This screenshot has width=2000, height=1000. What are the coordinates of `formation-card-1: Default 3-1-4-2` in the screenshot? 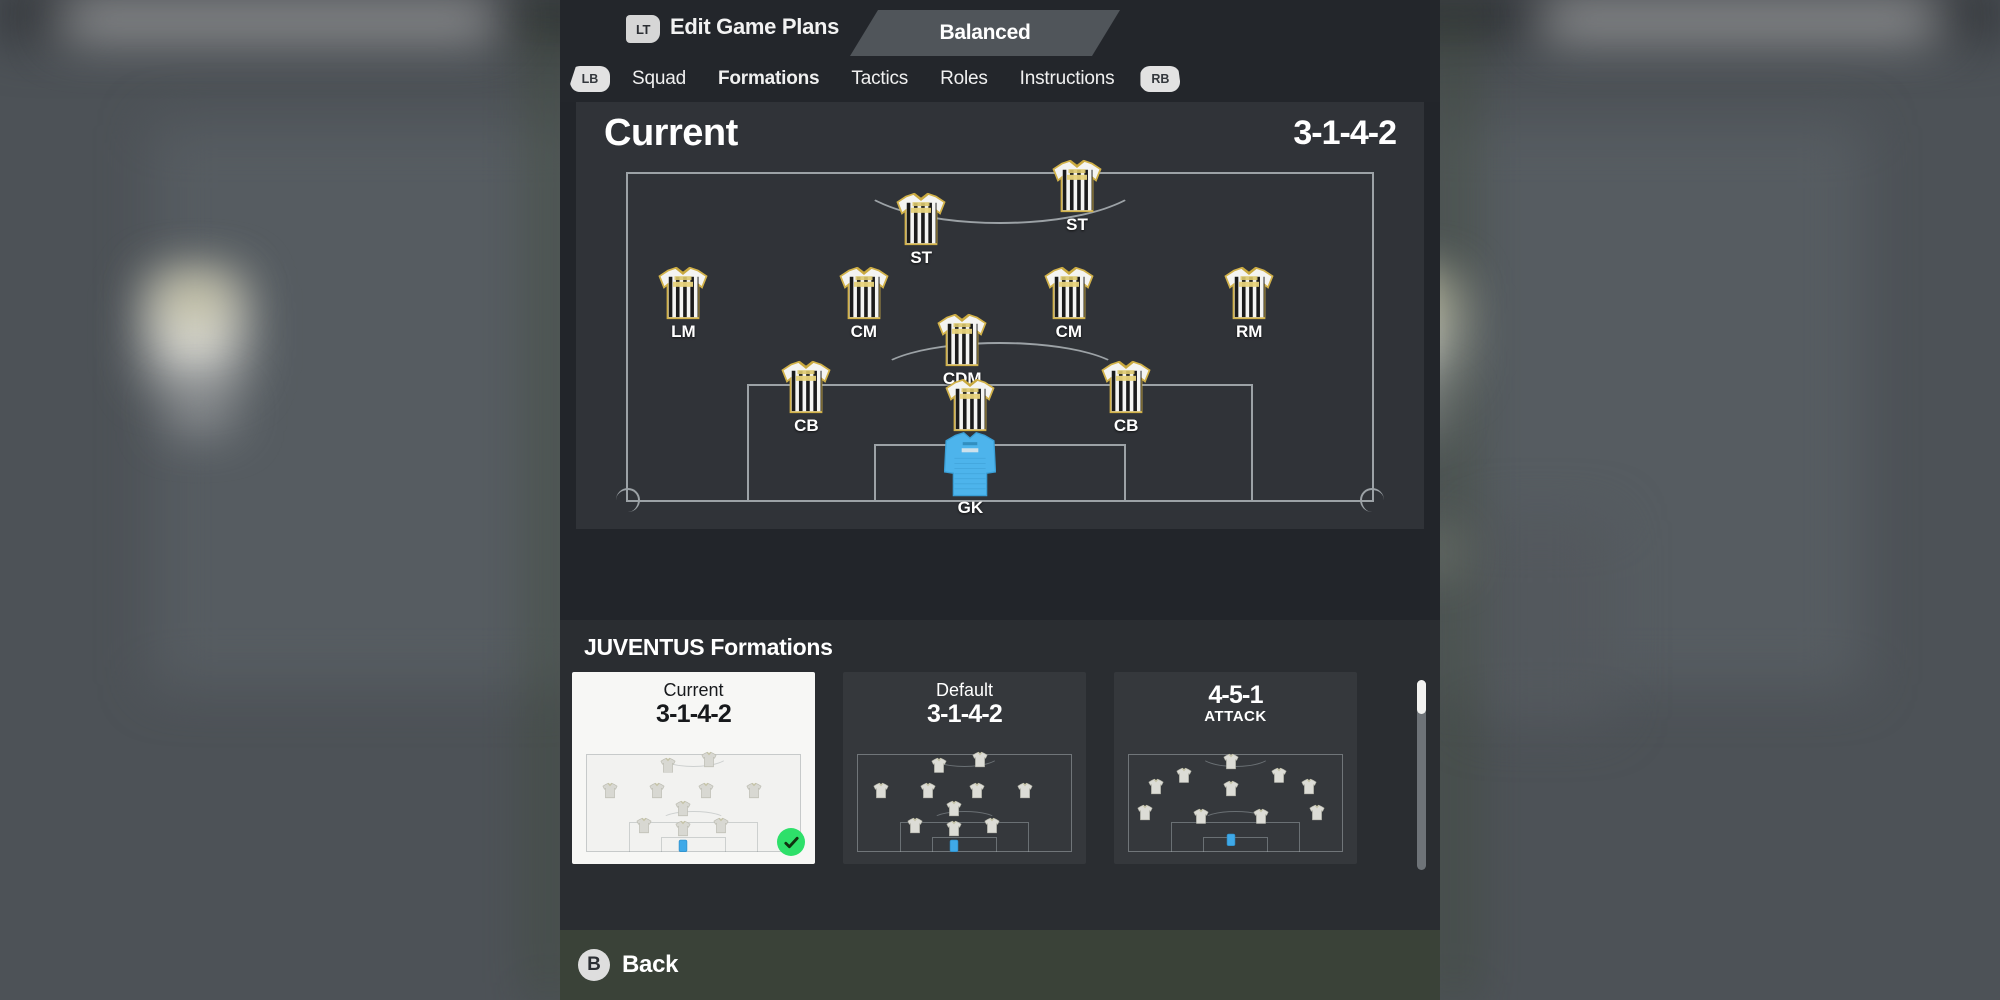 It's located at (964, 768).